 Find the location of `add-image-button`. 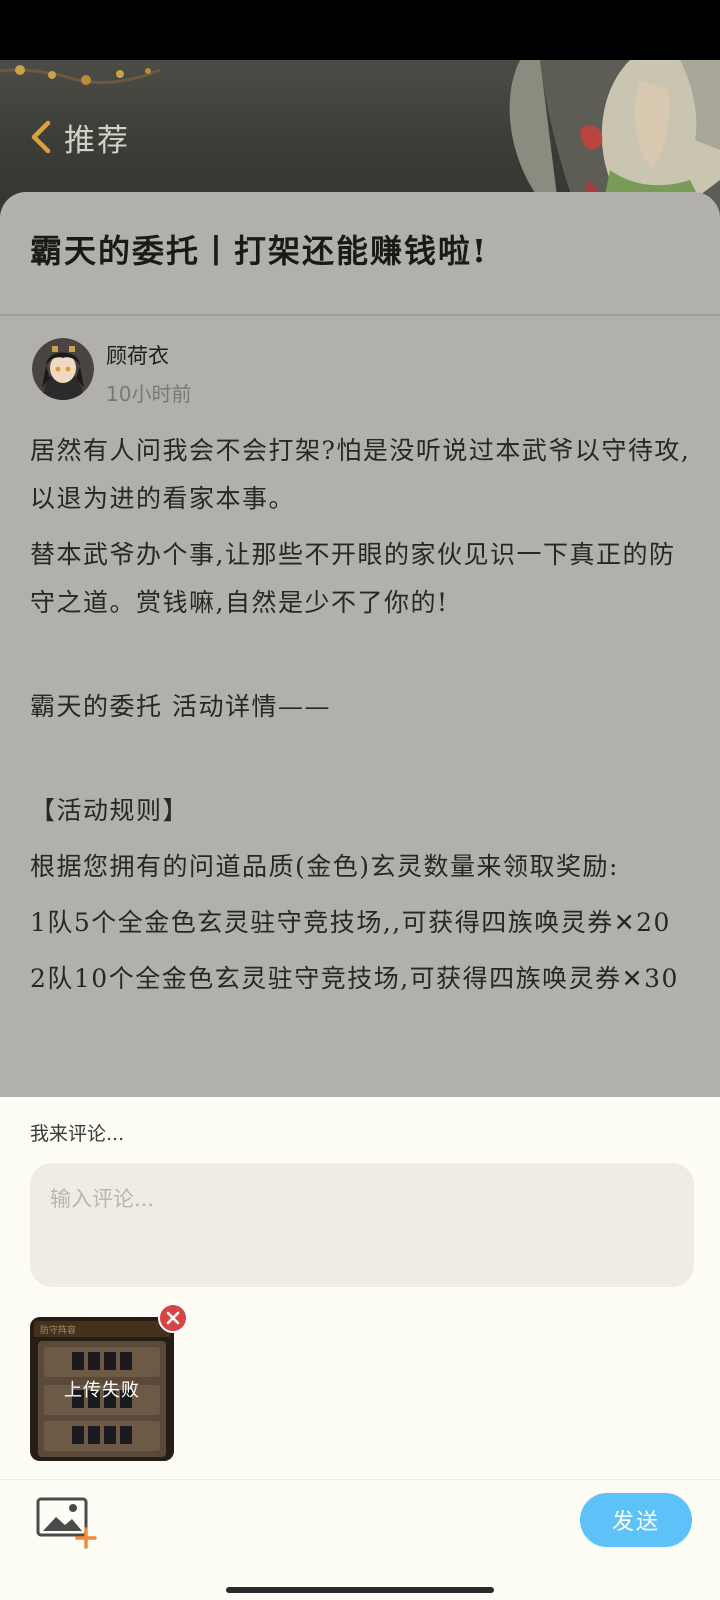

add-image-button is located at coordinates (67, 1523).